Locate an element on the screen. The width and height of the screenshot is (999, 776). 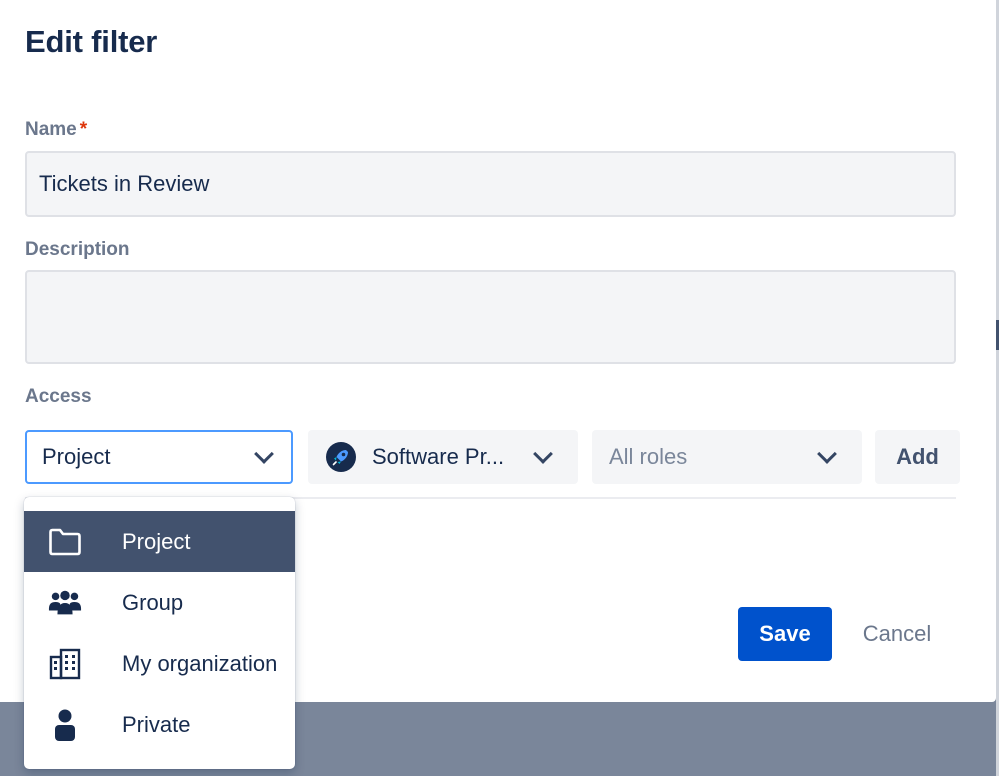
dropdown-item-project: Project is located at coordinates (159, 541).